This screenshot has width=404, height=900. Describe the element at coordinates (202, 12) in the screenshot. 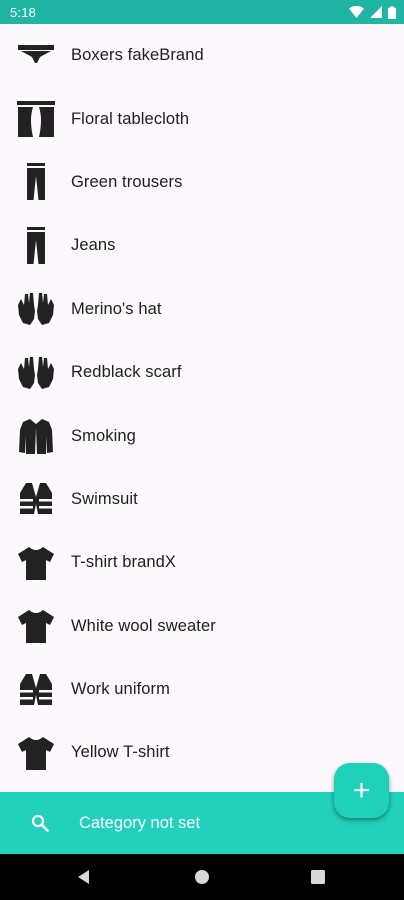

I see `status-bar: 5:18` at that location.